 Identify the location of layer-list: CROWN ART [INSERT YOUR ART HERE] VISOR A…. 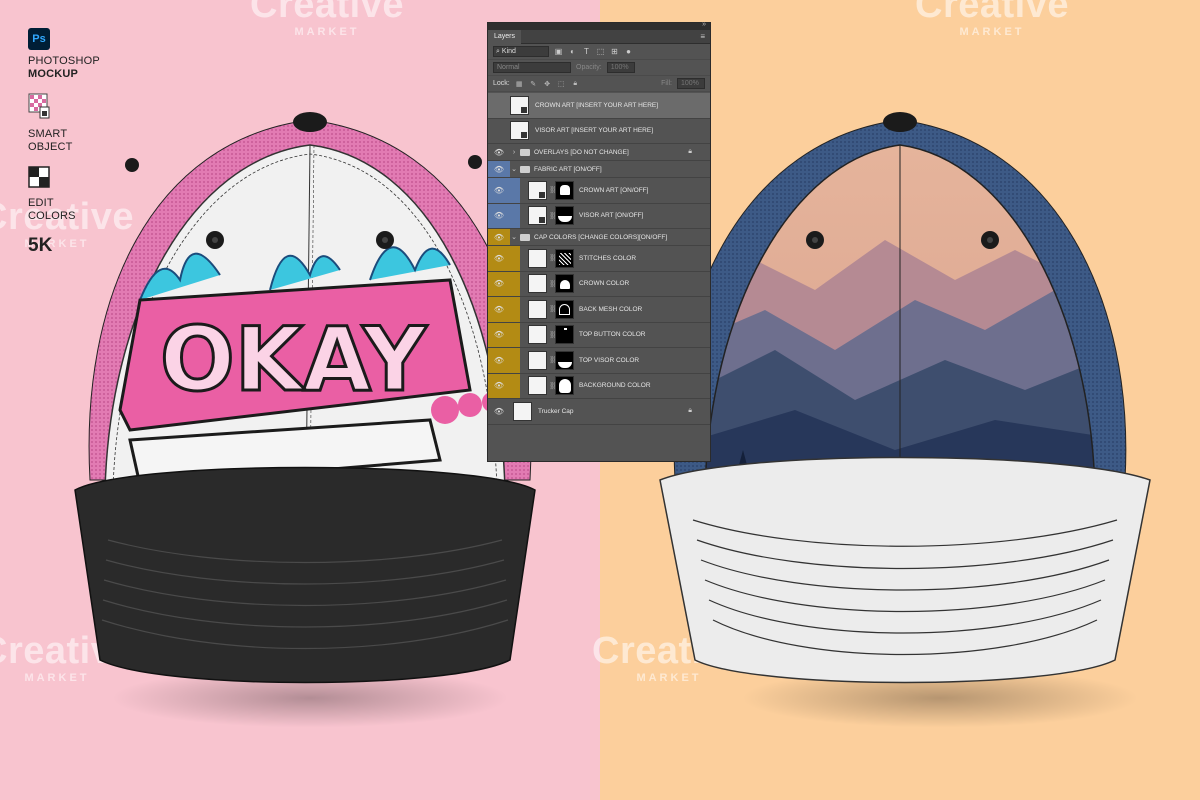
(599, 259).